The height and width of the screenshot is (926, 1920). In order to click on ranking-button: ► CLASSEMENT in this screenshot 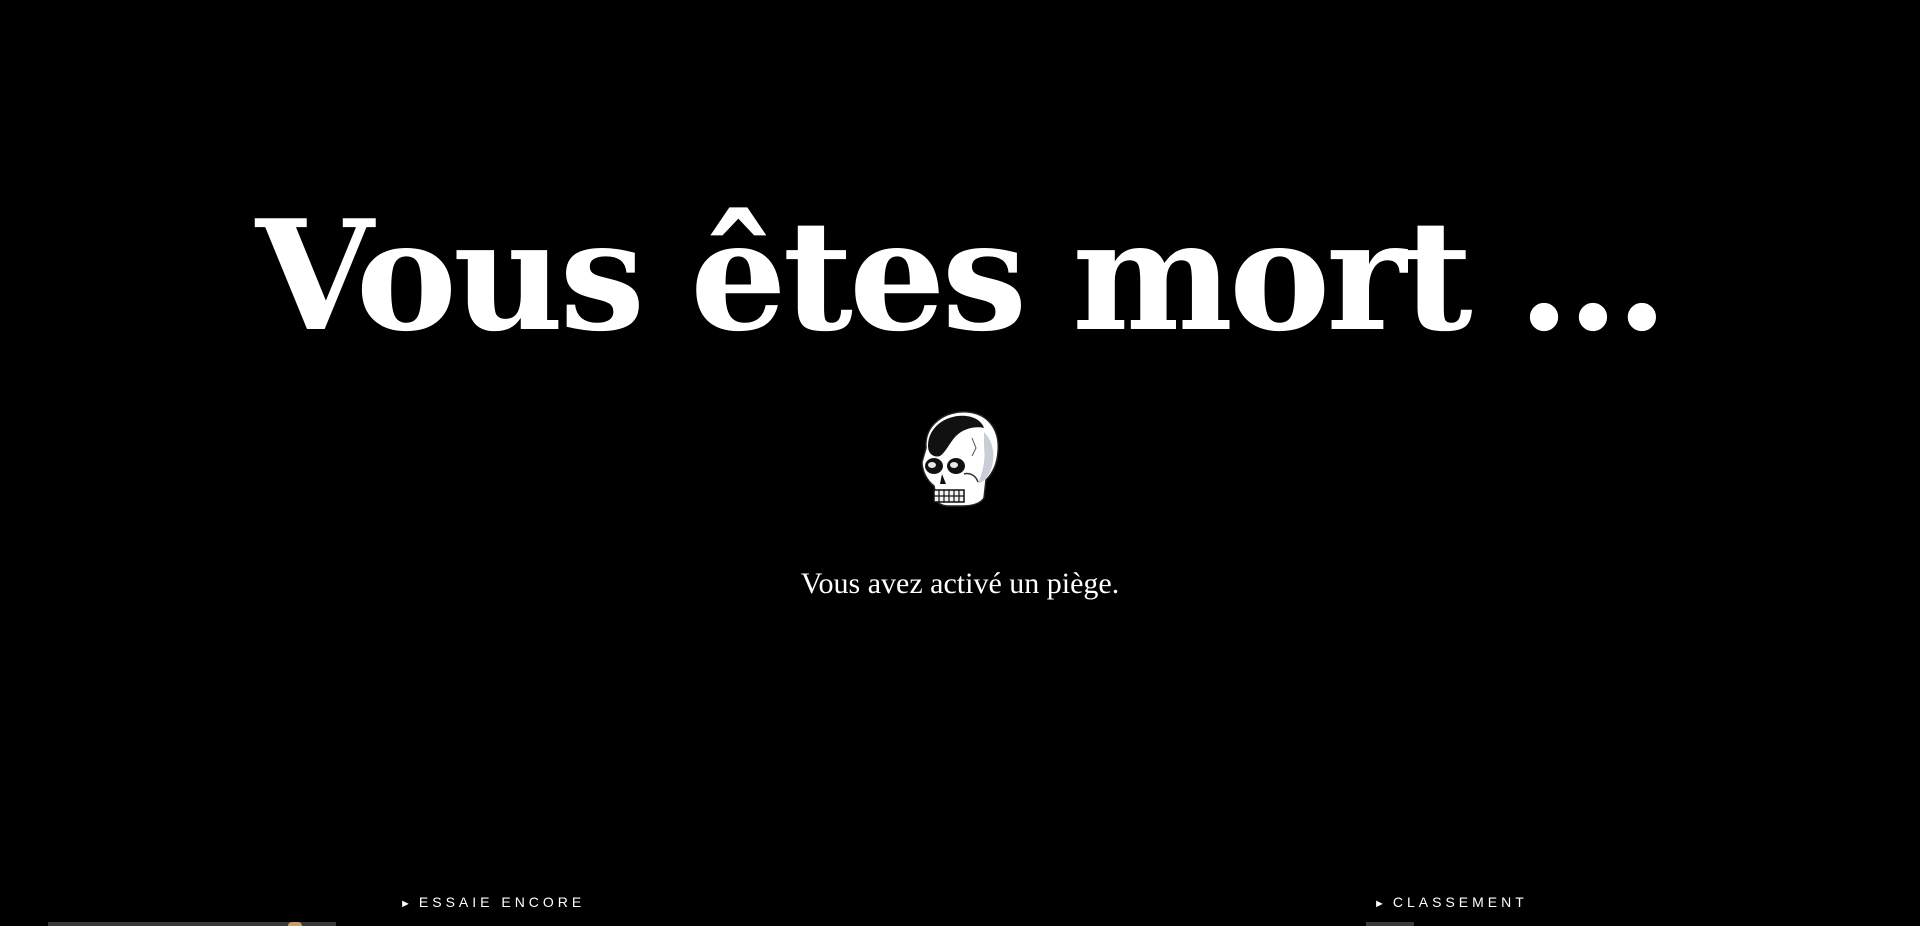, I will do `click(1451, 903)`.